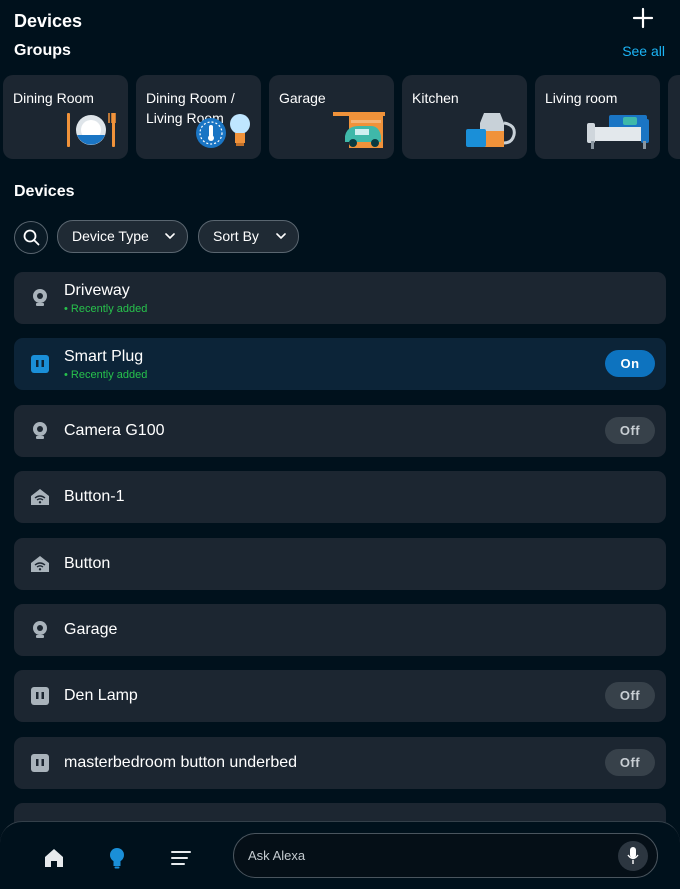 Image resolution: width=680 pixels, height=889 pixels. I want to click on microphone-button, so click(633, 856).